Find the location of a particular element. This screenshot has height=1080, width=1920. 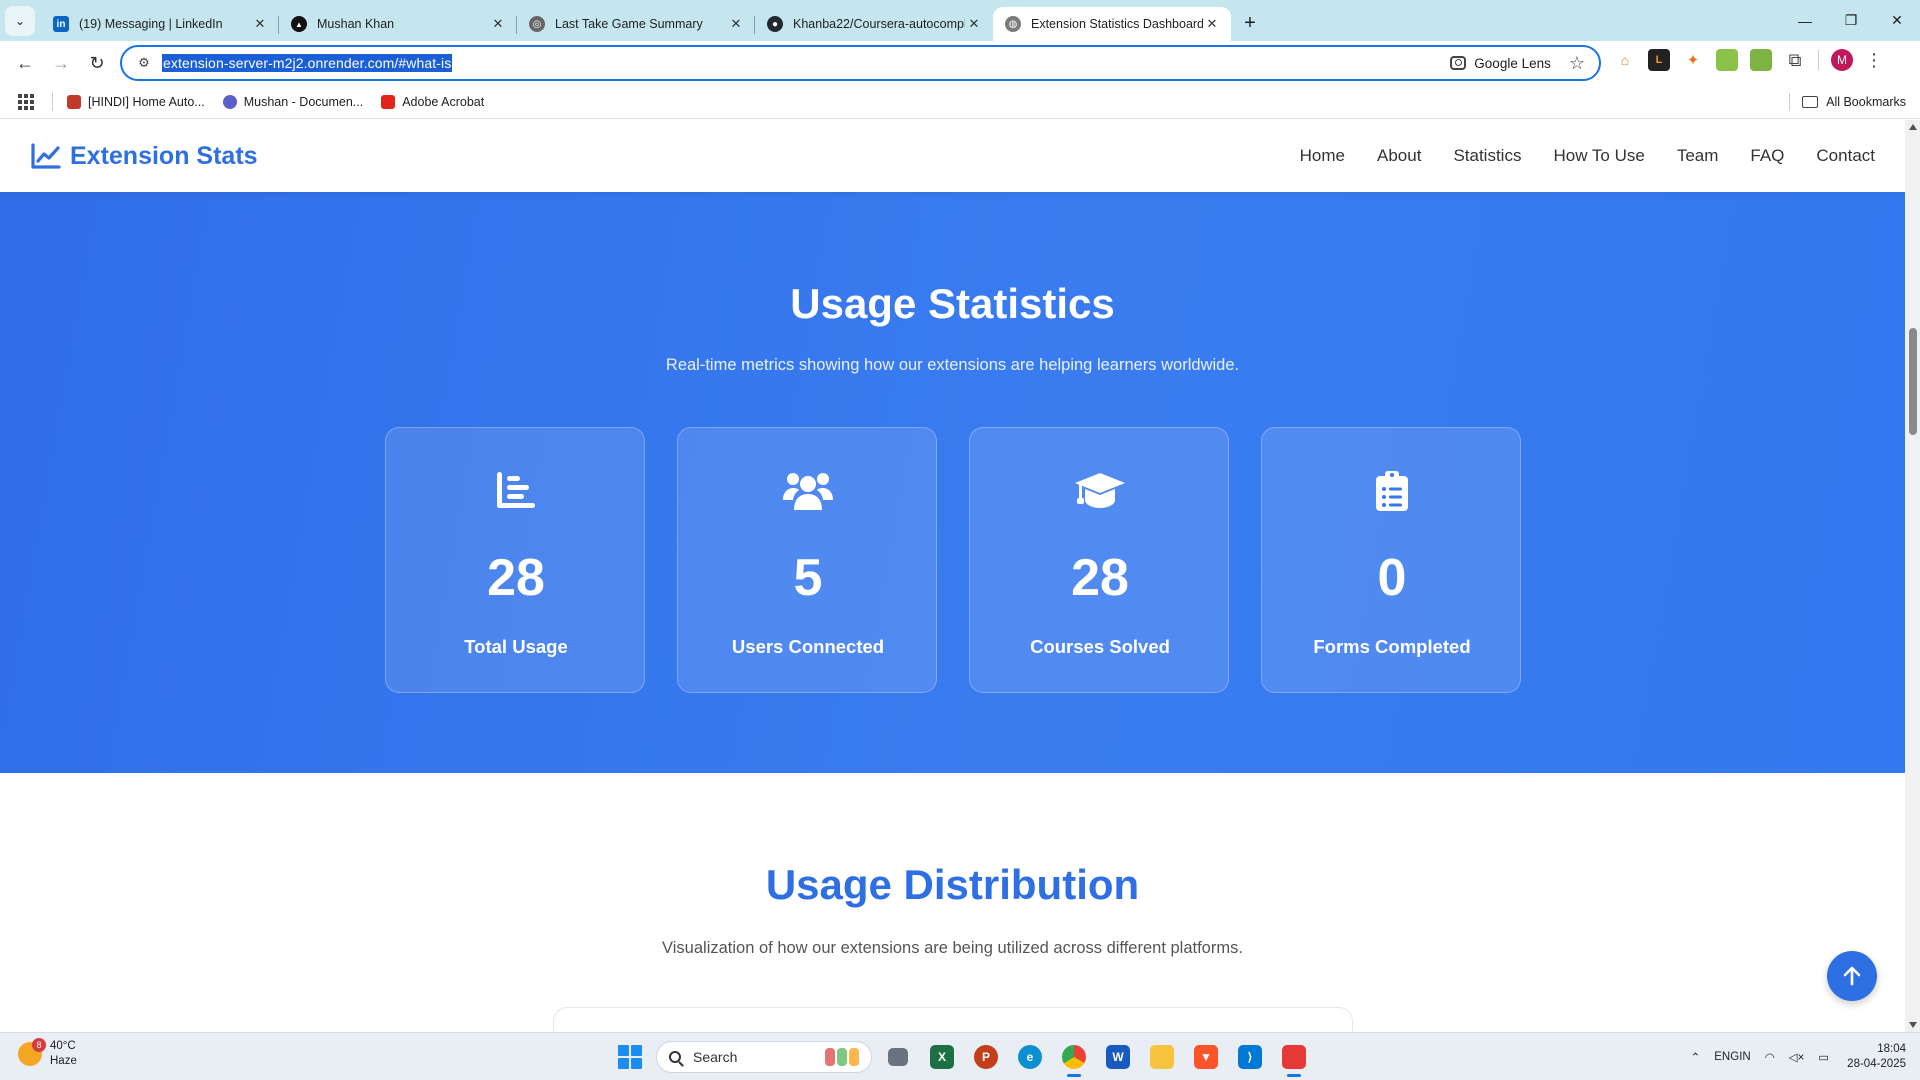

apps-grid-icon is located at coordinates (26, 101).